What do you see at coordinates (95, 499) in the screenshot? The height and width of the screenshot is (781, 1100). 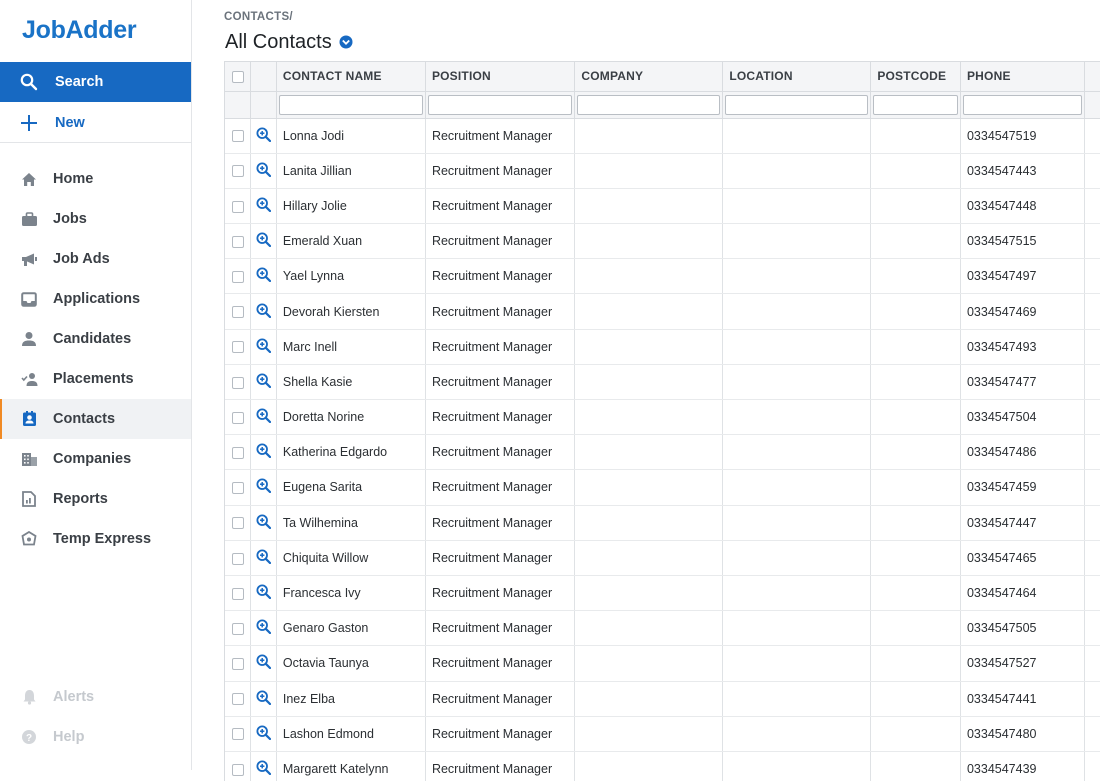 I see `nav-item-reports: Reports` at bounding box center [95, 499].